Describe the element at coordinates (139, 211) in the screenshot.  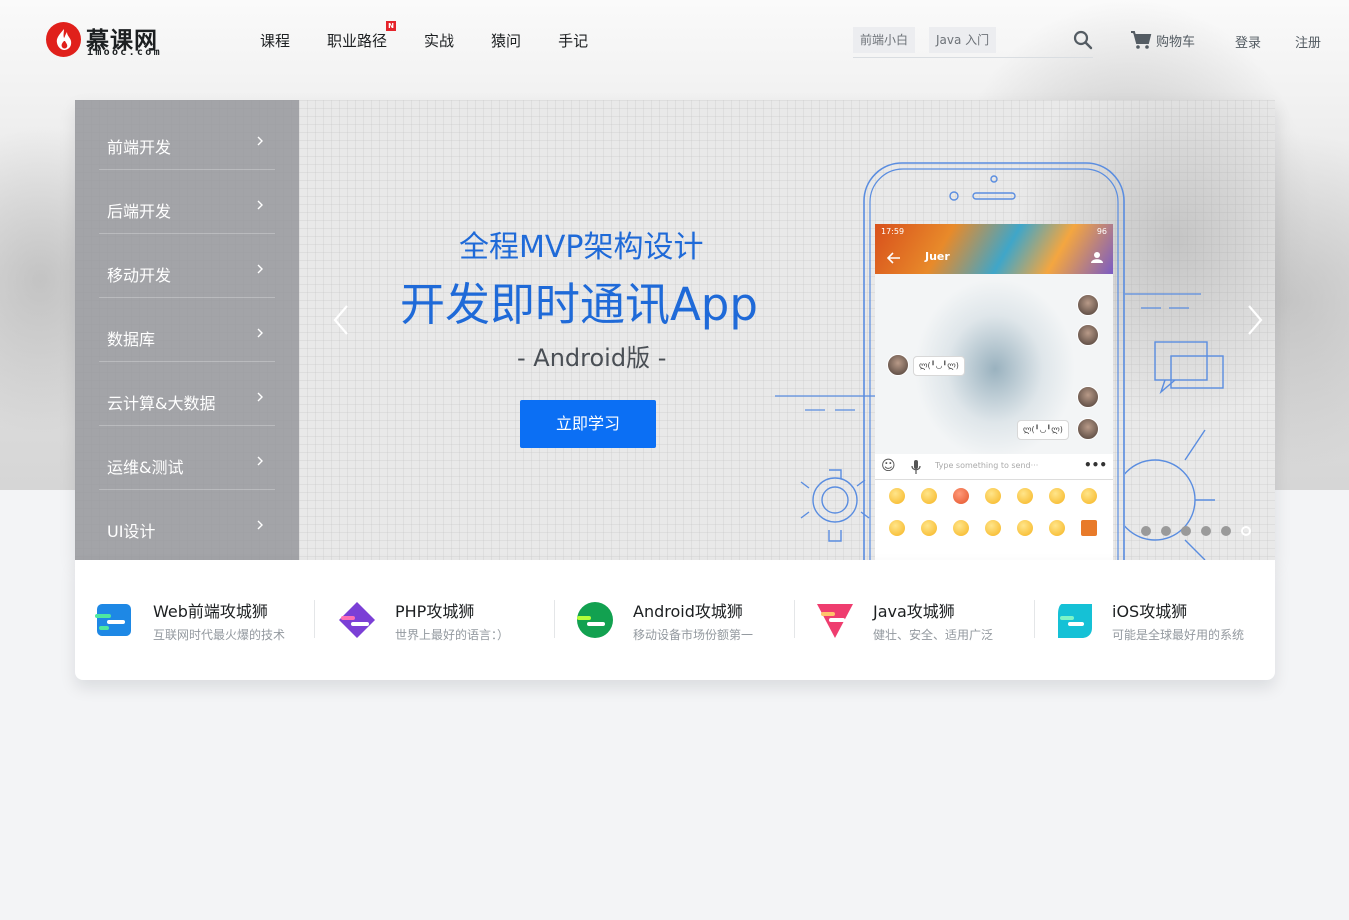
I see `menu-item-label: 后端开发` at that location.